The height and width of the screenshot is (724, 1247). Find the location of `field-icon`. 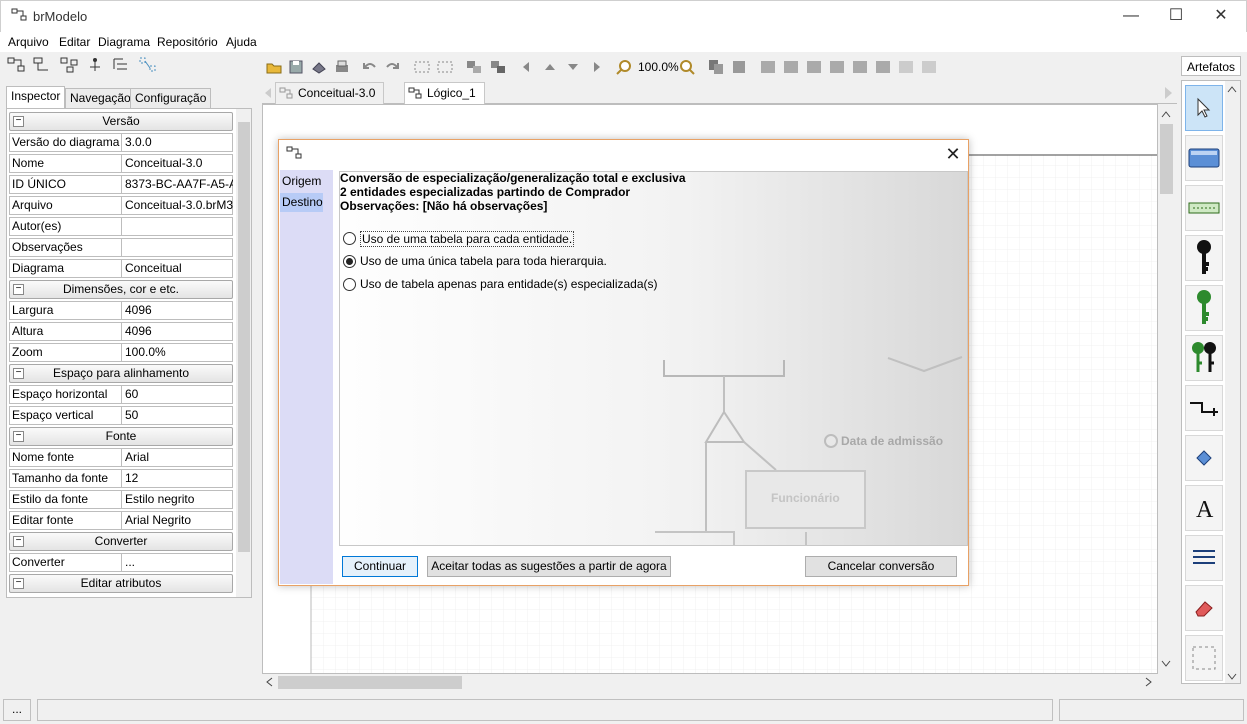

field-icon is located at coordinates (1204, 208).